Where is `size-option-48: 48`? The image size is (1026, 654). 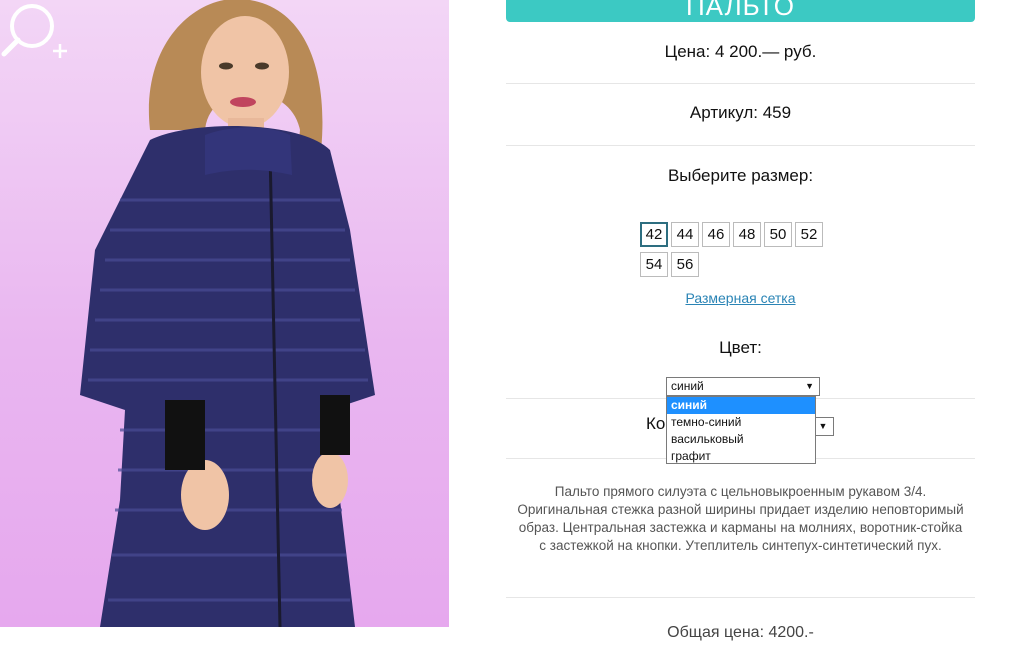
size-option-48: 48 is located at coordinates (747, 234).